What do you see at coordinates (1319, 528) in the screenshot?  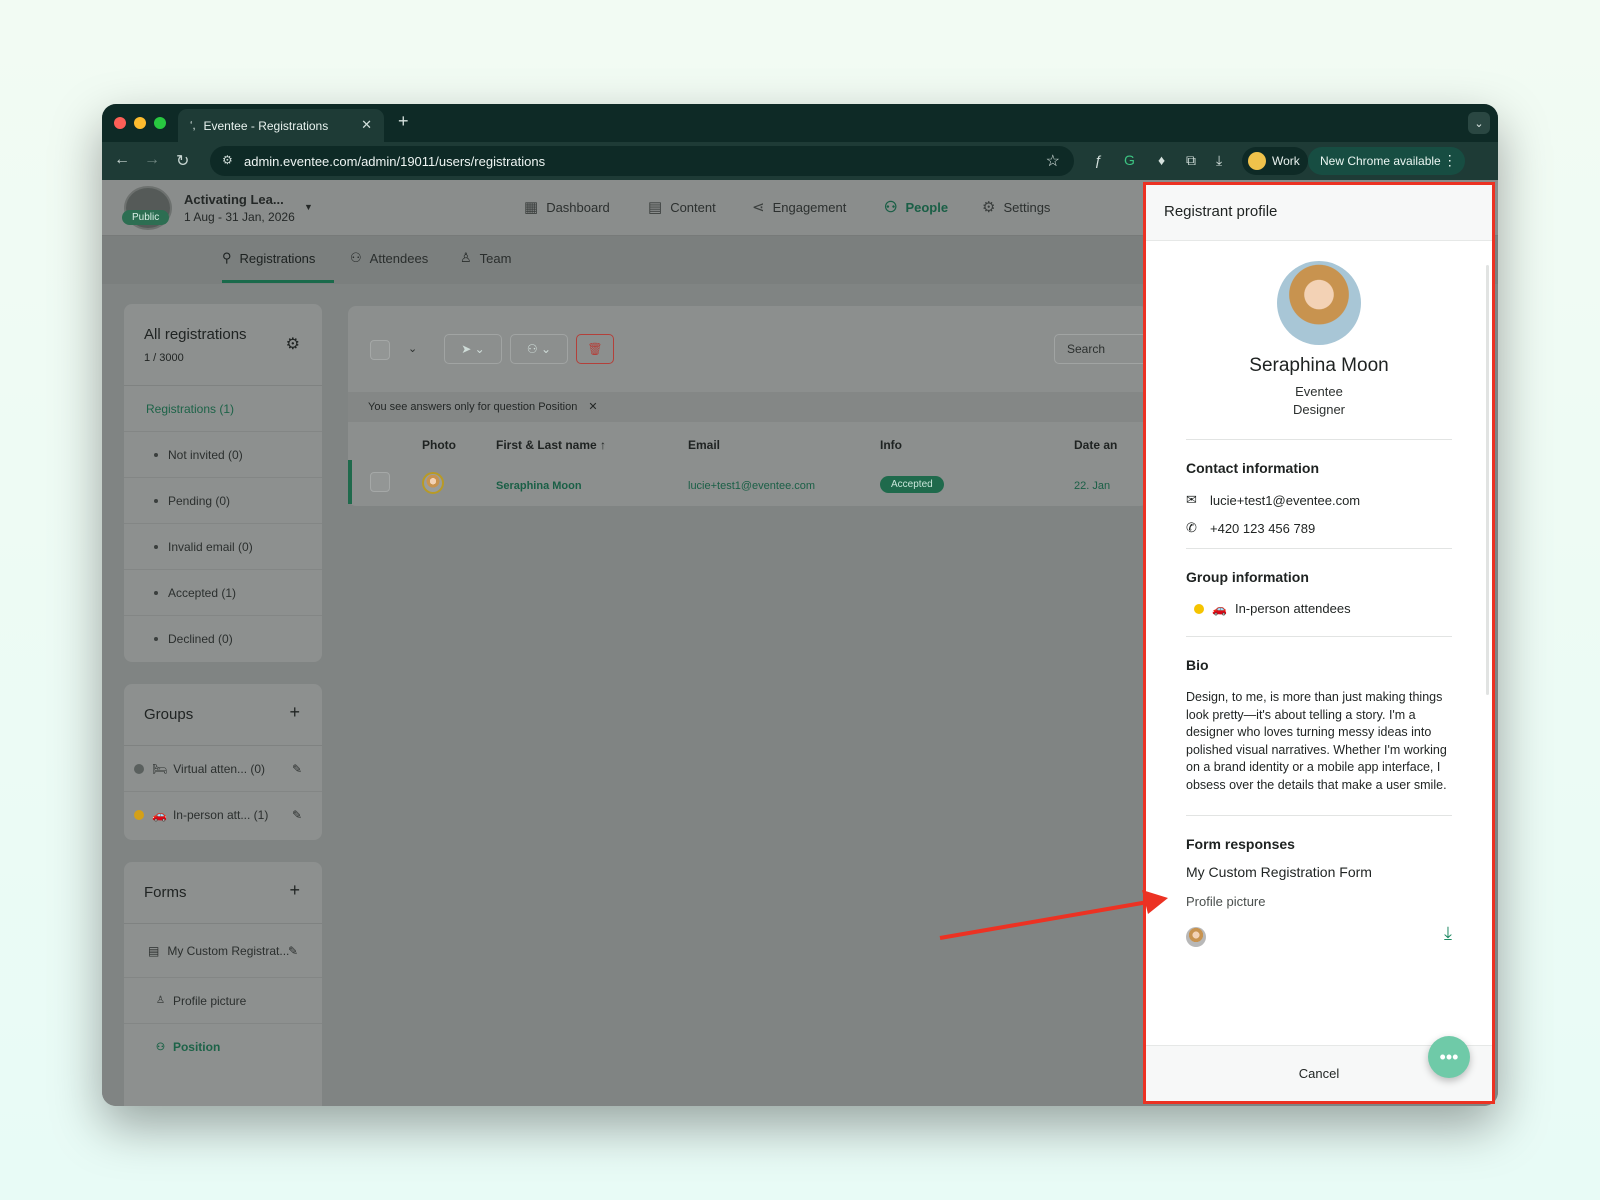 I see `contact-phone: ✆ +420 123 456 789` at bounding box center [1319, 528].